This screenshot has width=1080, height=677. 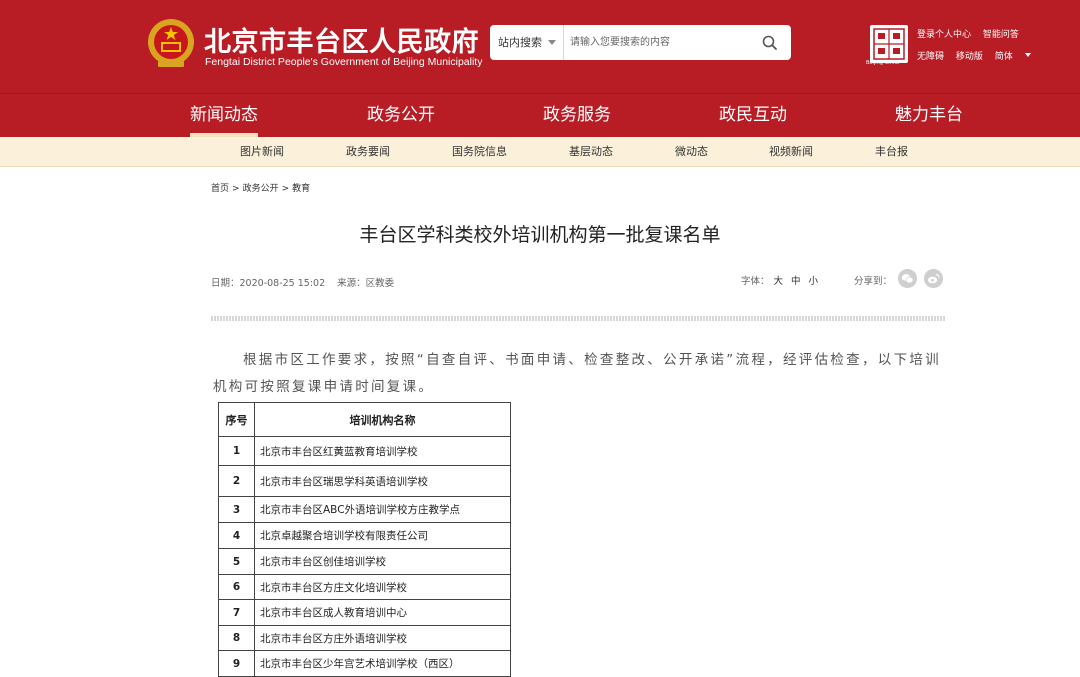 I want to click on table-row: 2 北京市丰台区瑞思学科英语培训学校, so click(x=364, y=481).